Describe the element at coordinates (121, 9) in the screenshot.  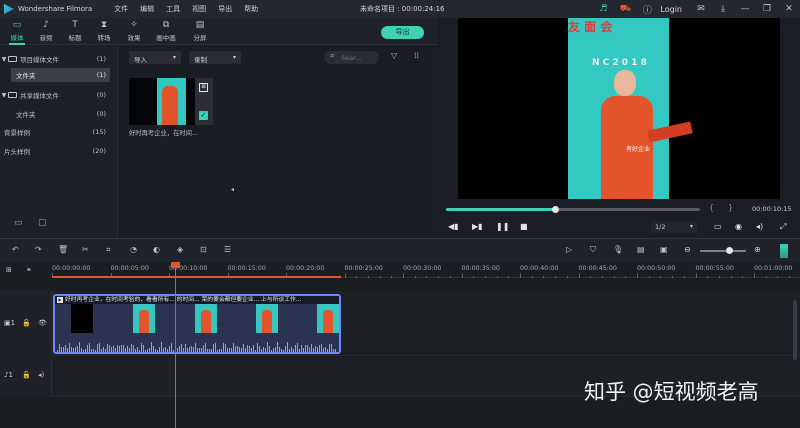
I see `menu-file: 文件` at that location.